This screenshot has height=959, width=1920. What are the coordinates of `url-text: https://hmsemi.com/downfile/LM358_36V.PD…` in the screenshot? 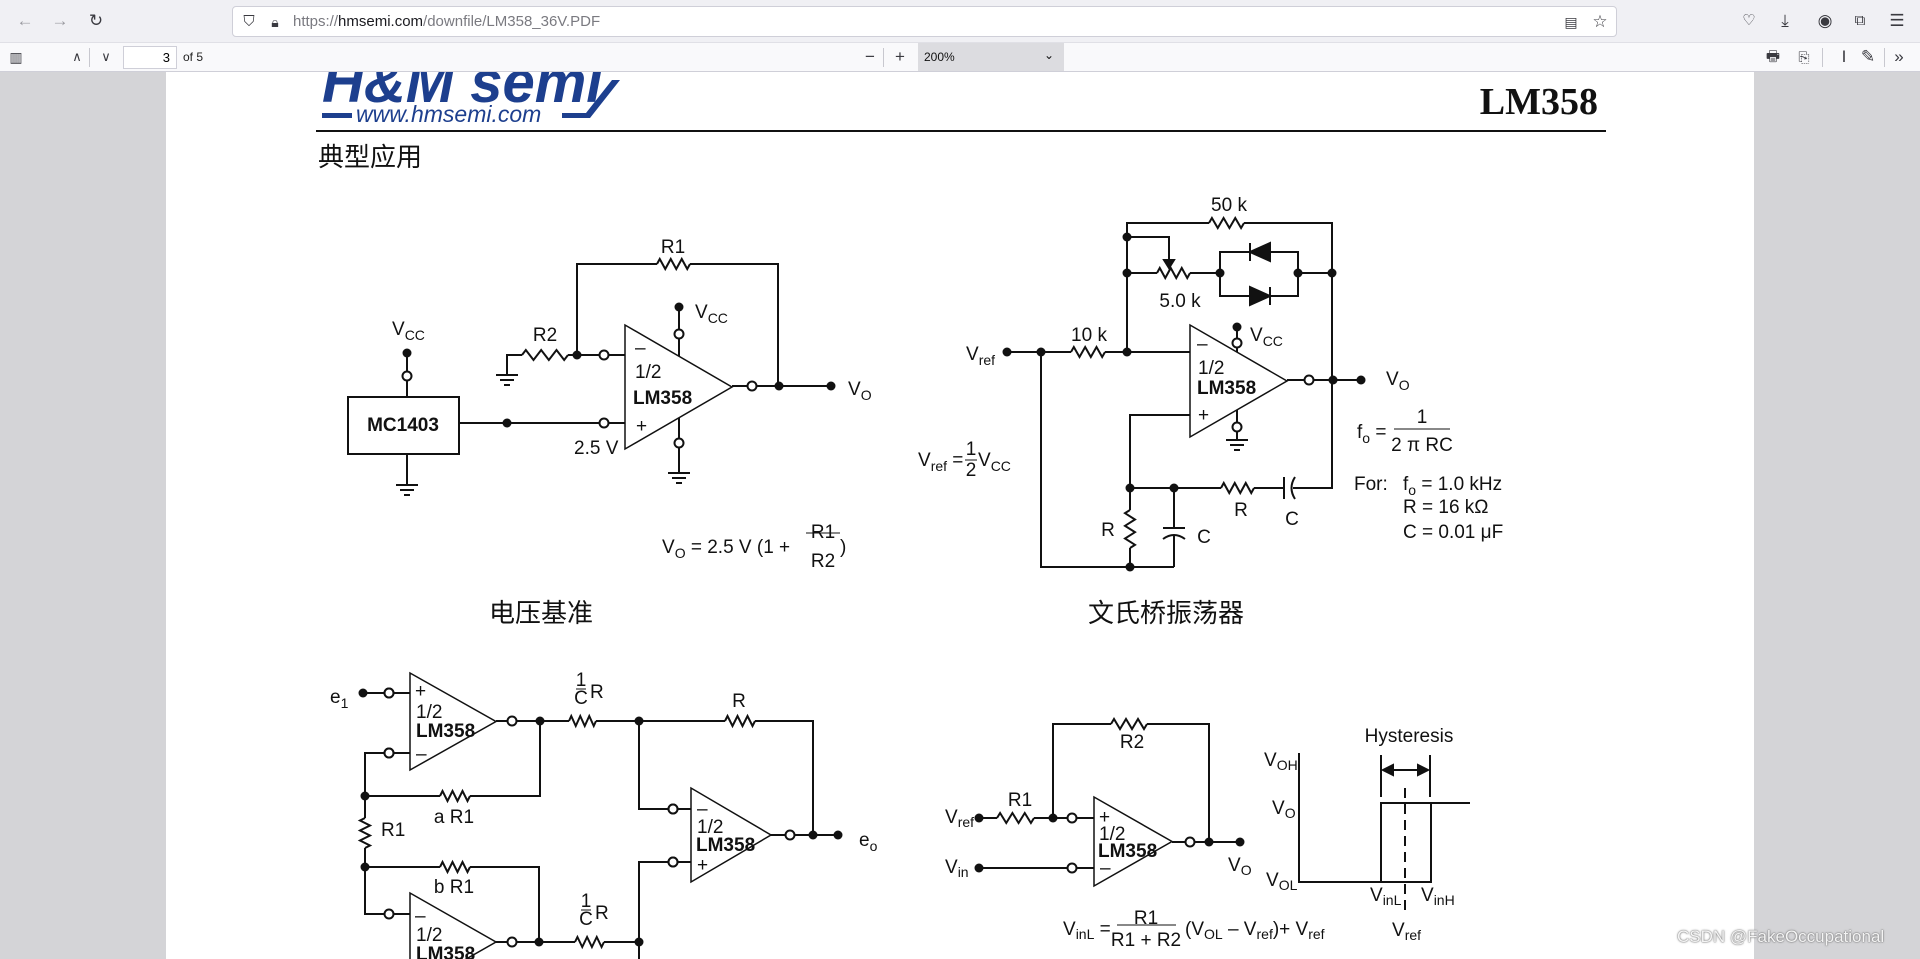 It's located at (446, 21).